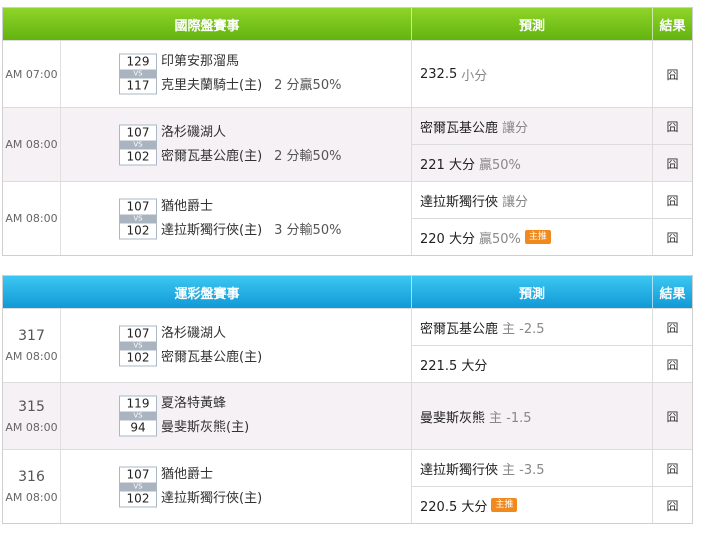 The width and height of the screenshot is (702, 544). What do you see at coordinates (138, 427) in the screenshot?
I see `home-score: 94` at bounding box center [138, 427].